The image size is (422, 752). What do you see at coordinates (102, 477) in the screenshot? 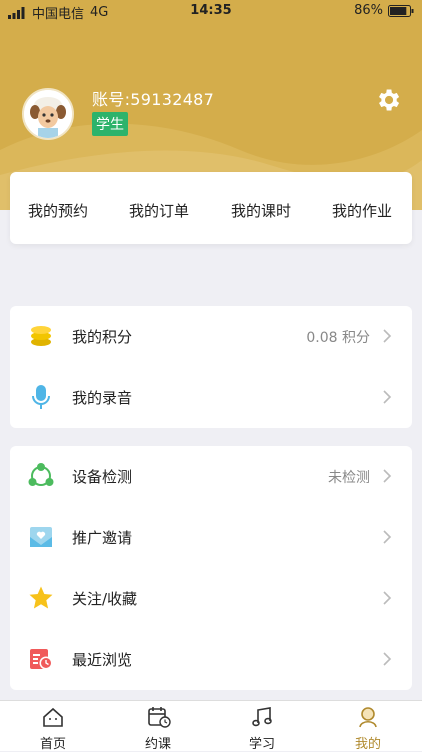
I see `menu-label-device-check: 设备检测` at bounding box center [102, 477].